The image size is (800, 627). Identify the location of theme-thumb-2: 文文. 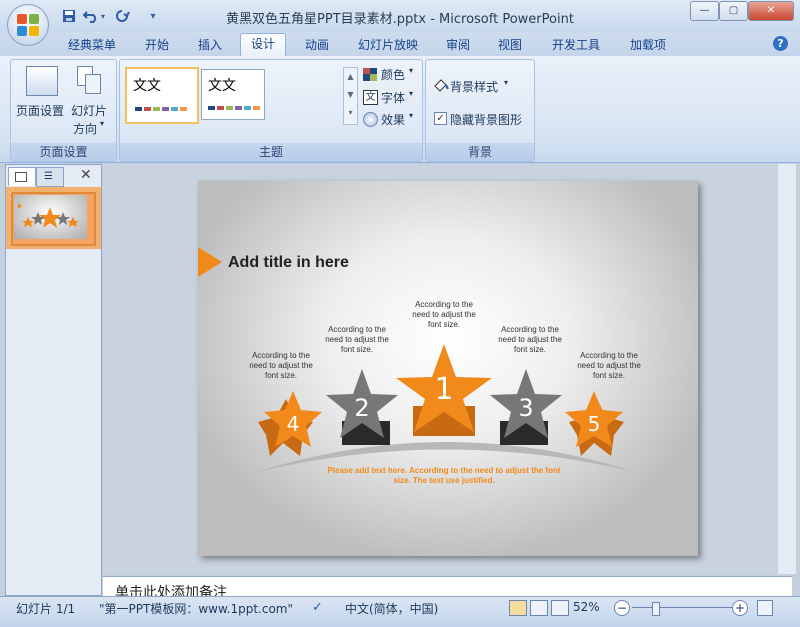
(233, 94).